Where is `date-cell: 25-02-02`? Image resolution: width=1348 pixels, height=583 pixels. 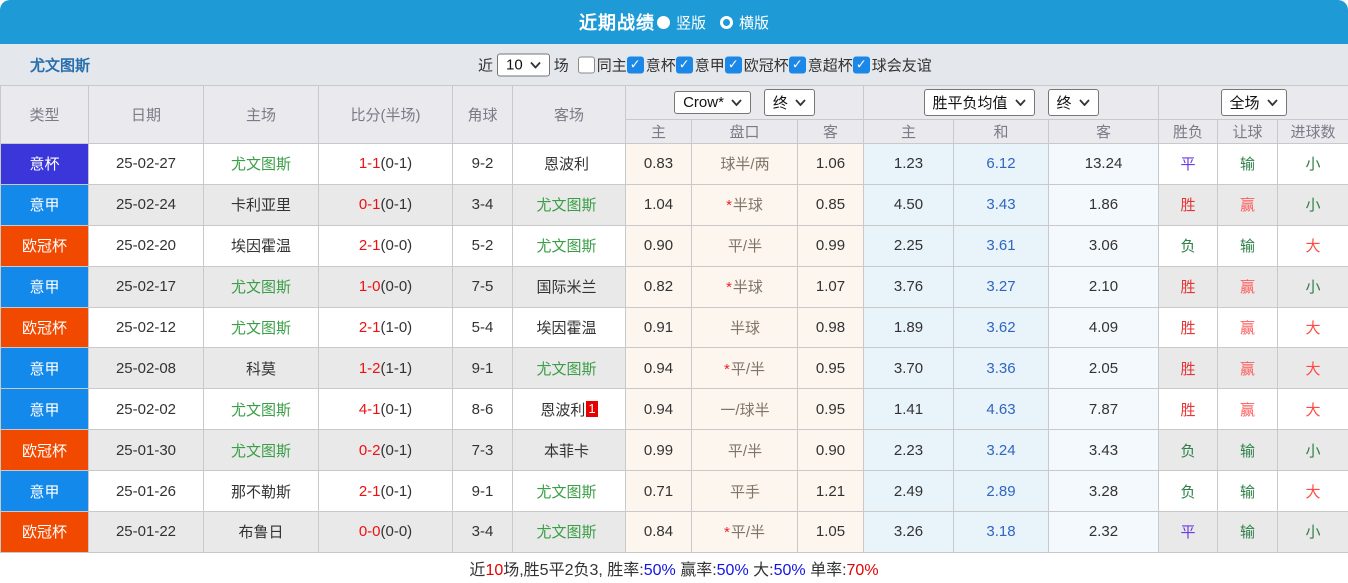 date-cell: 25-02-02 is located at coordinates (146, 409).